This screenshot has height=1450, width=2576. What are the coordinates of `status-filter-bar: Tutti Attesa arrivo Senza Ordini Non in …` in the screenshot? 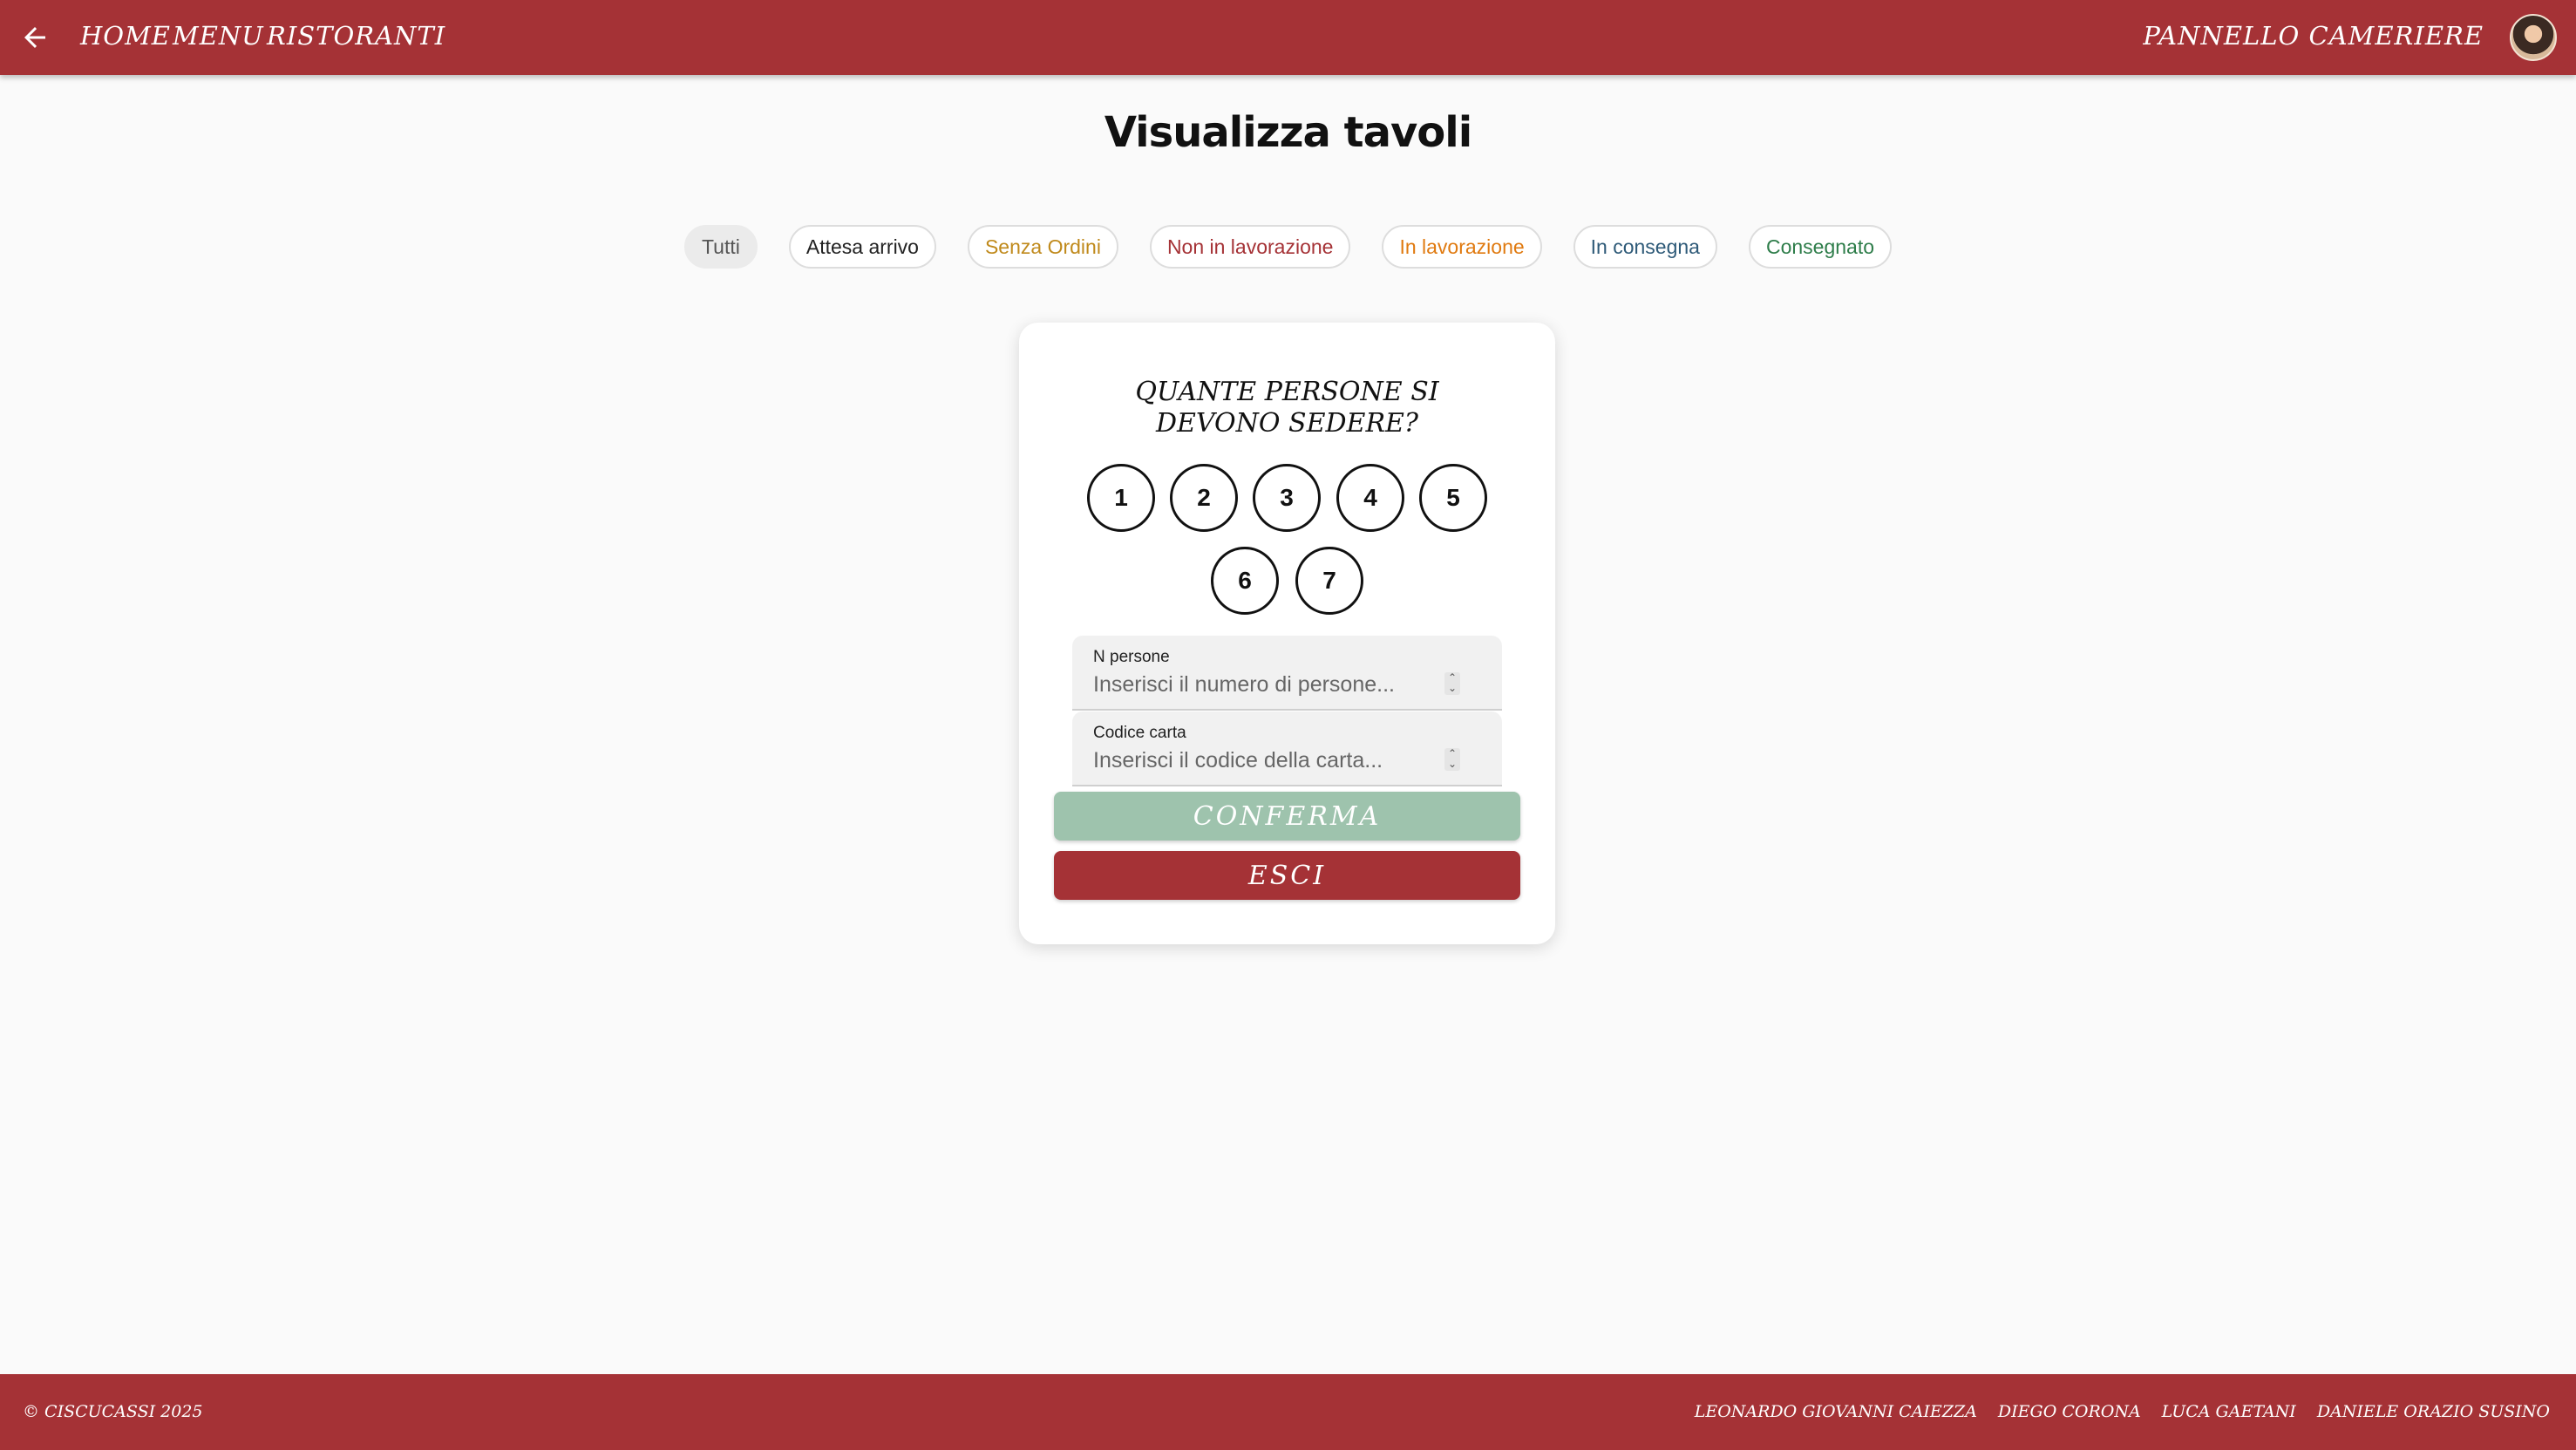 It's located at (1288, 247).